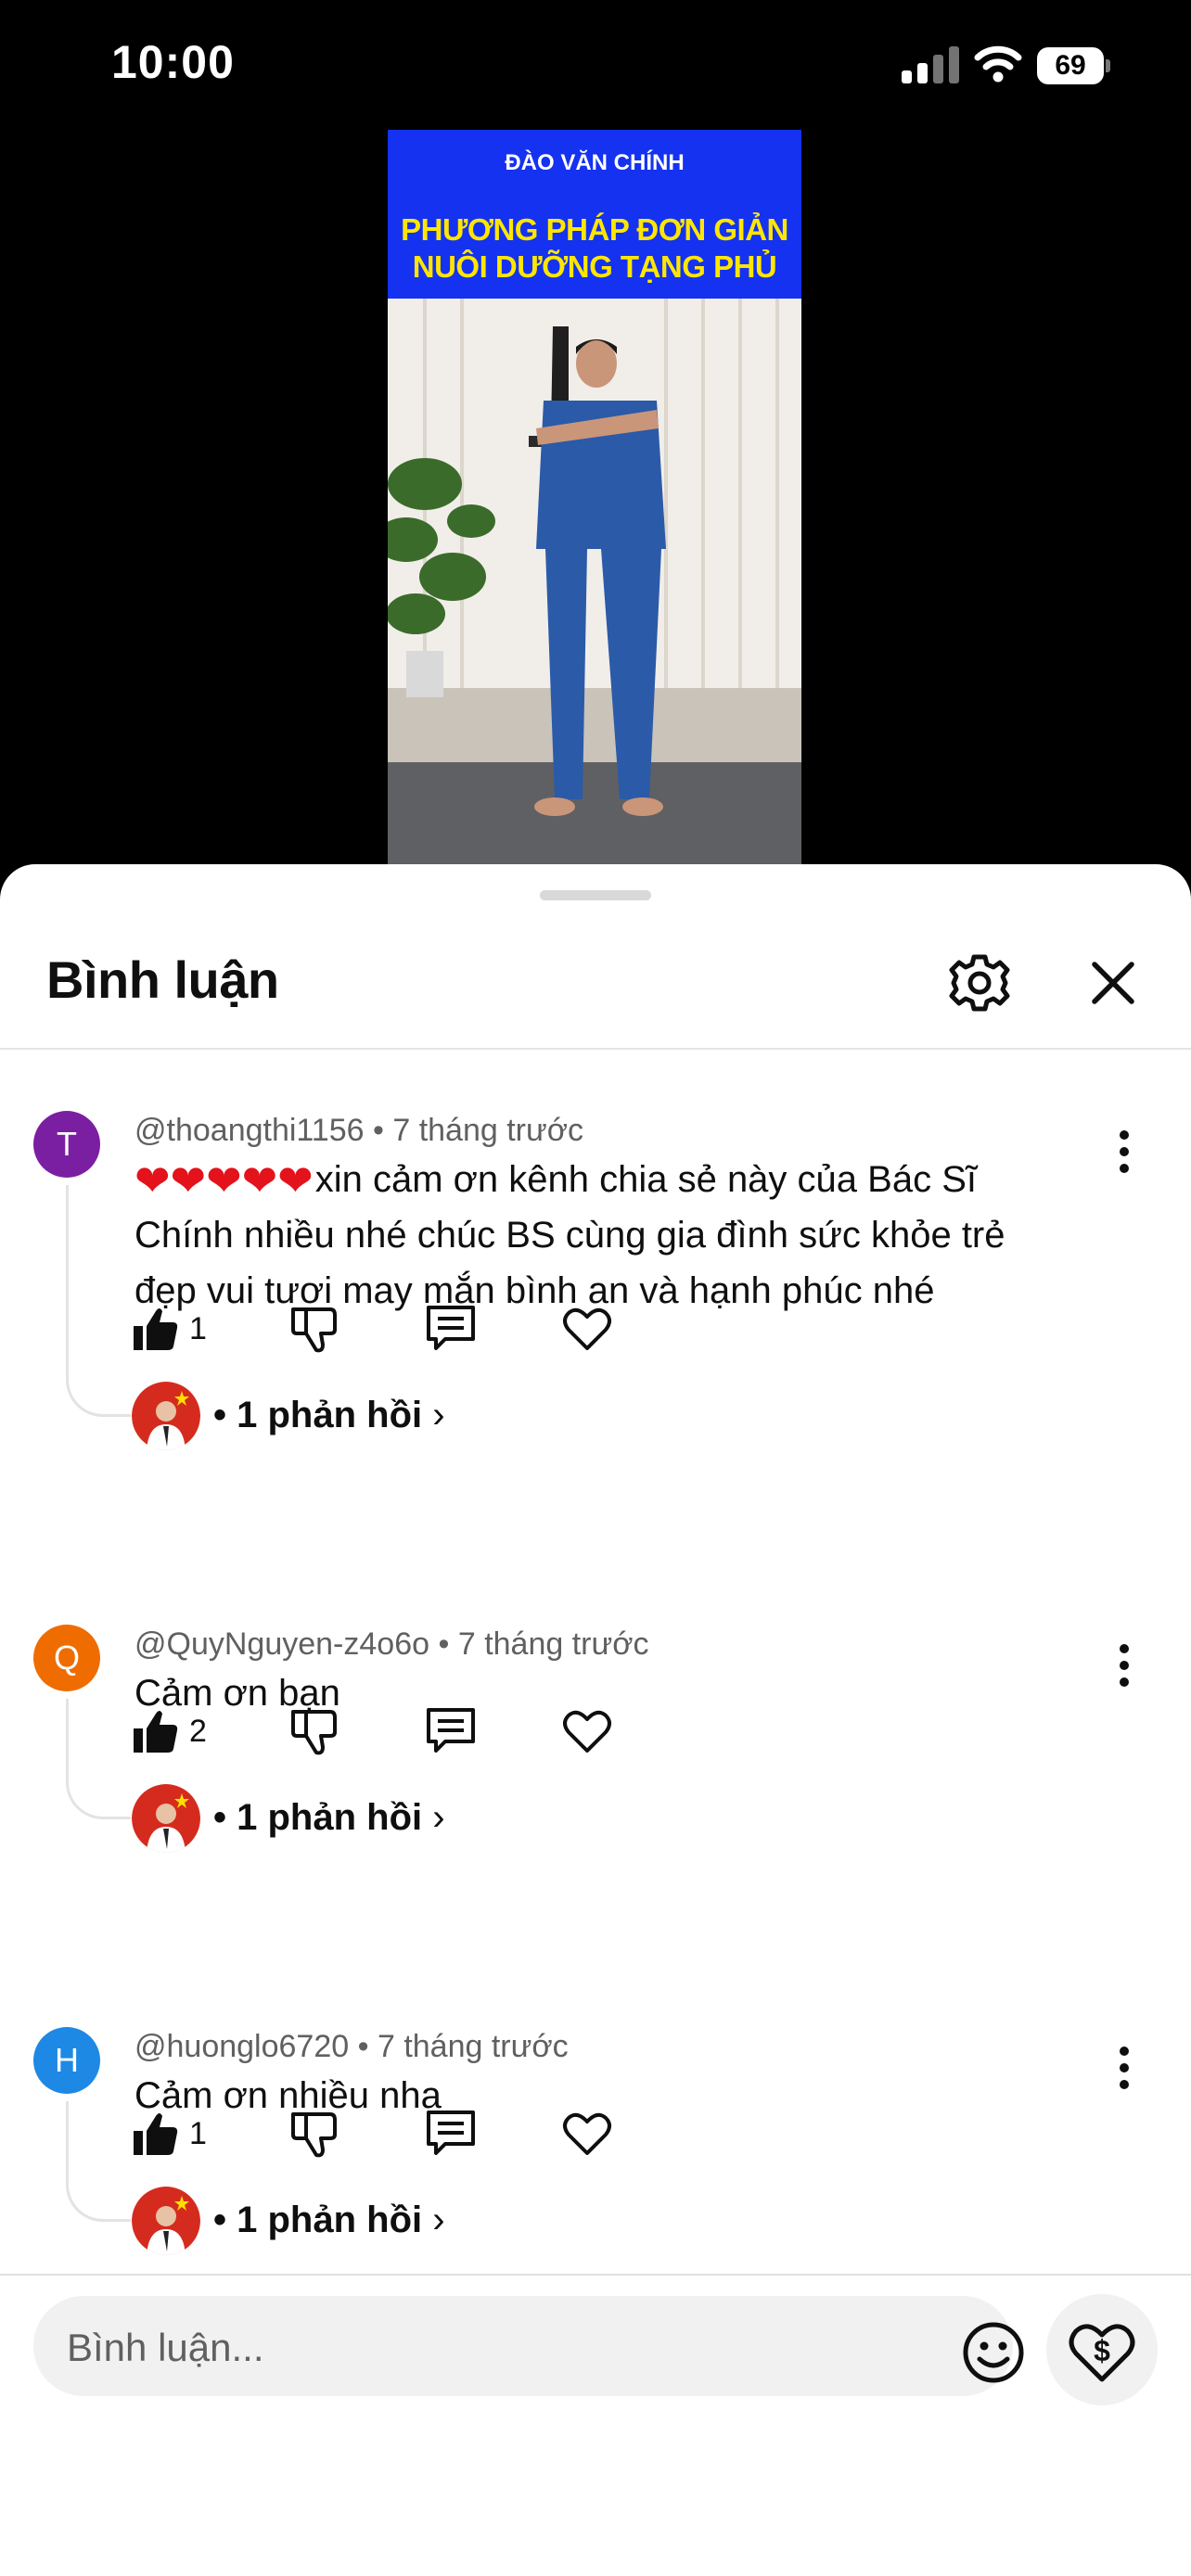 Image resolution: width=1191 pixels, height=2576 pixels. Describe the element at coordinates (1113, 983) in the screenshot. I see `close-icon` at that location.